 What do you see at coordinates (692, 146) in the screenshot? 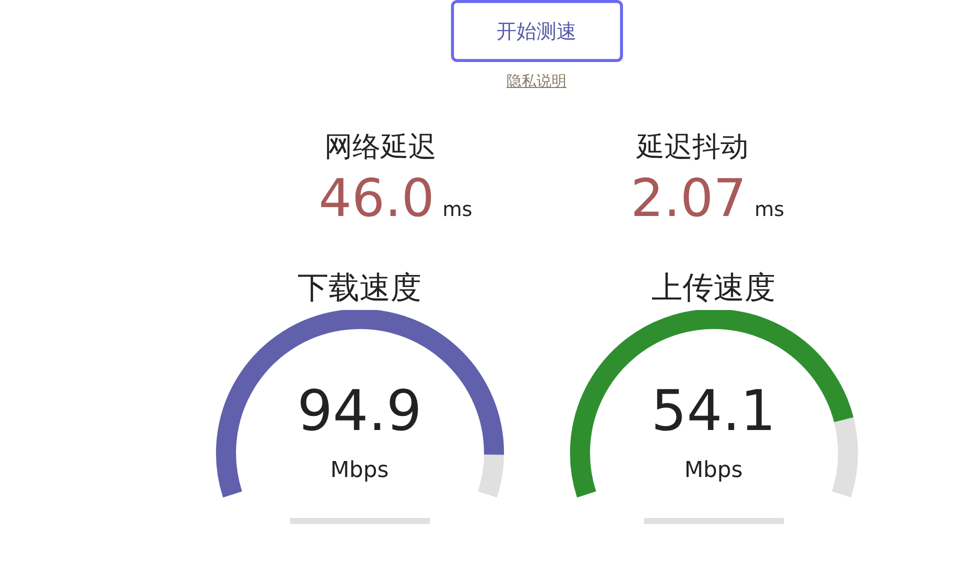
I see `metric-title: 延迟抖动` at bounding box center [692, 146].